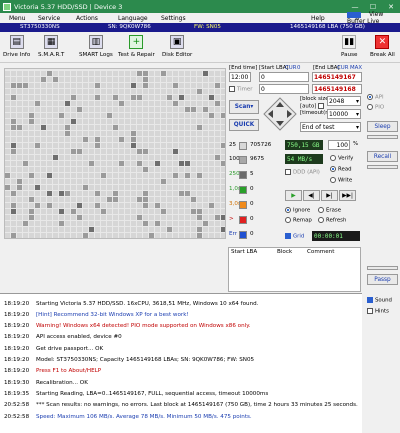 The width and height of the screenshot is (400, 433). What do you see at coordinates (294, 236) in the screenshot?
I see `grid-checkbox: Grid` at bounding box center [294, 236].